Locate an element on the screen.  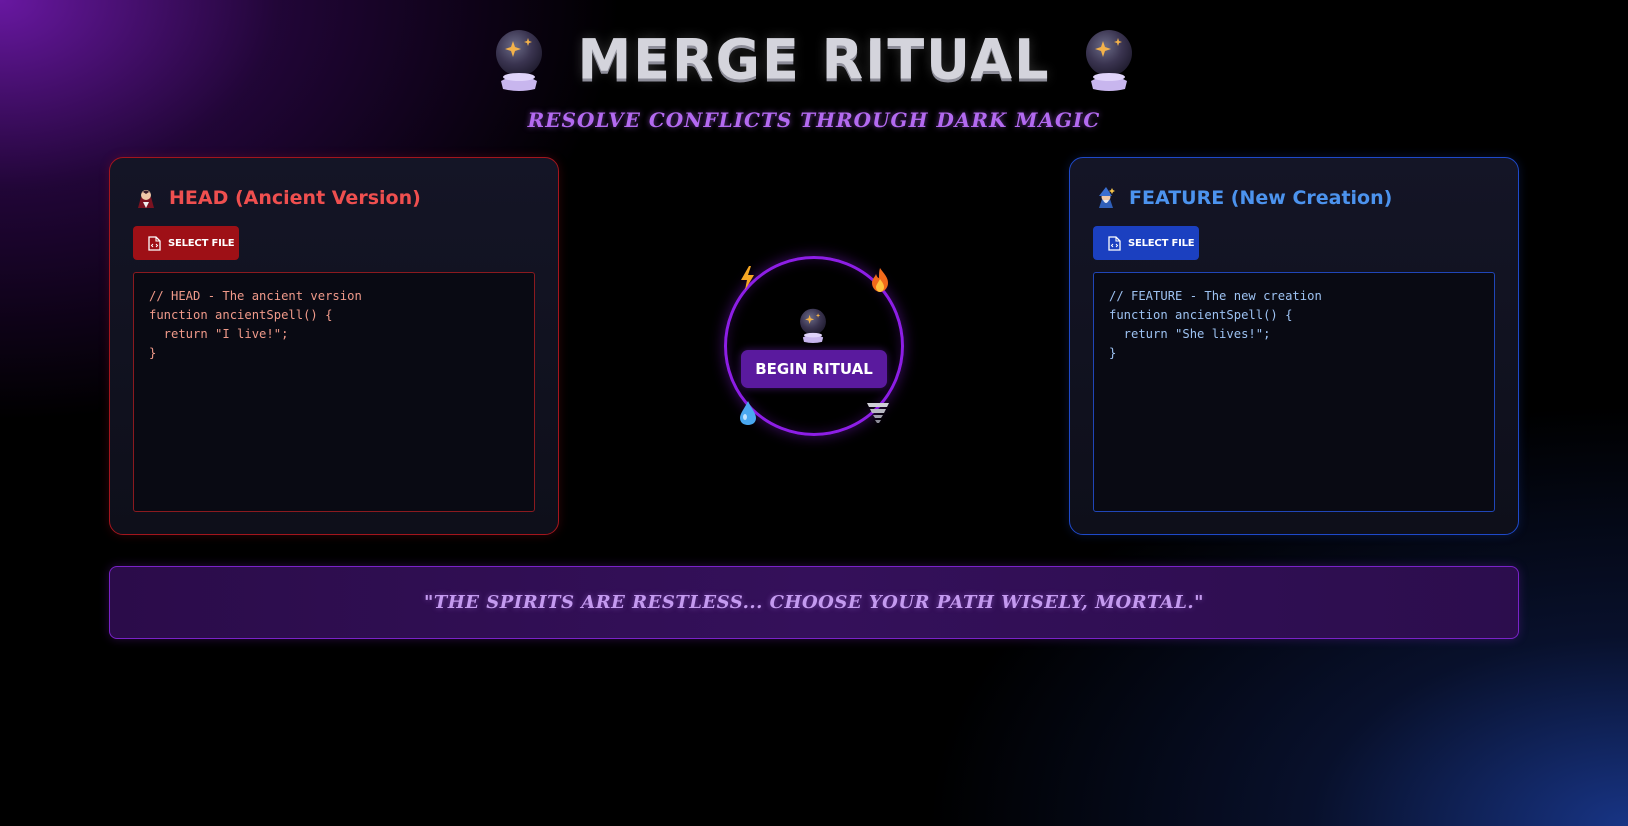
lightning-icon is located at coordinates (747, 278).